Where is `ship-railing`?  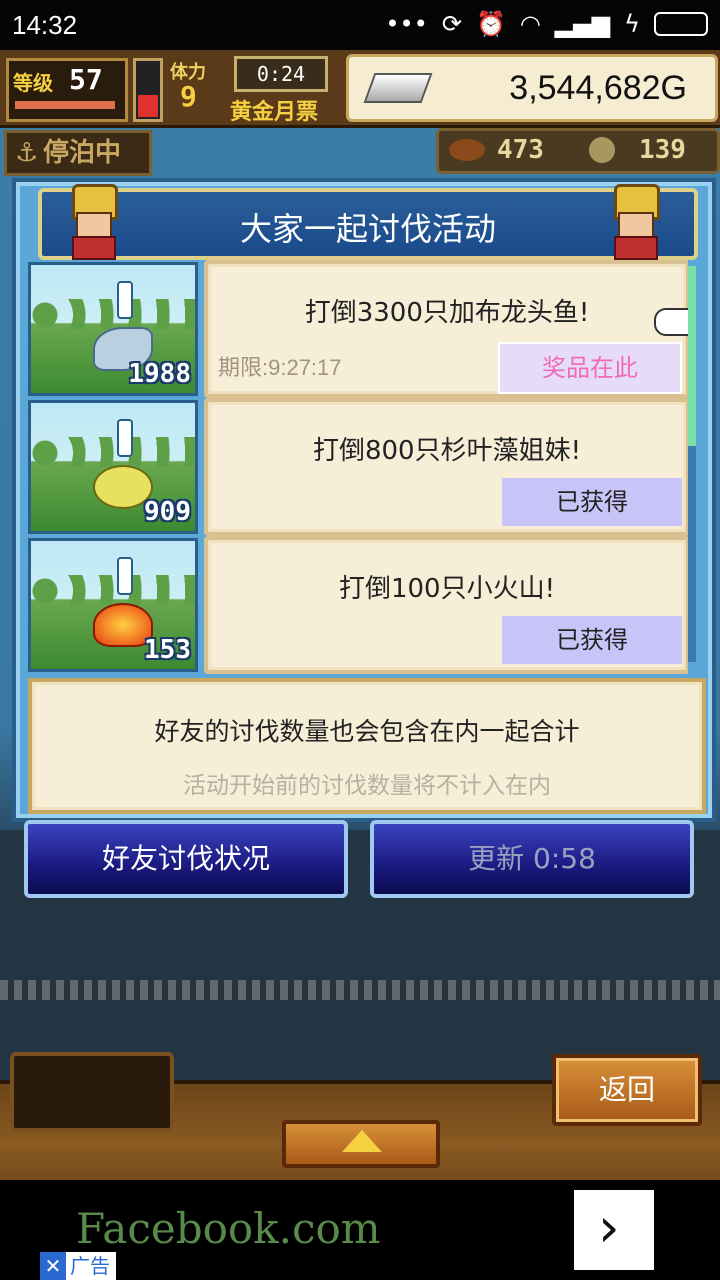 ship-railing is located at coordinates (360, 990).